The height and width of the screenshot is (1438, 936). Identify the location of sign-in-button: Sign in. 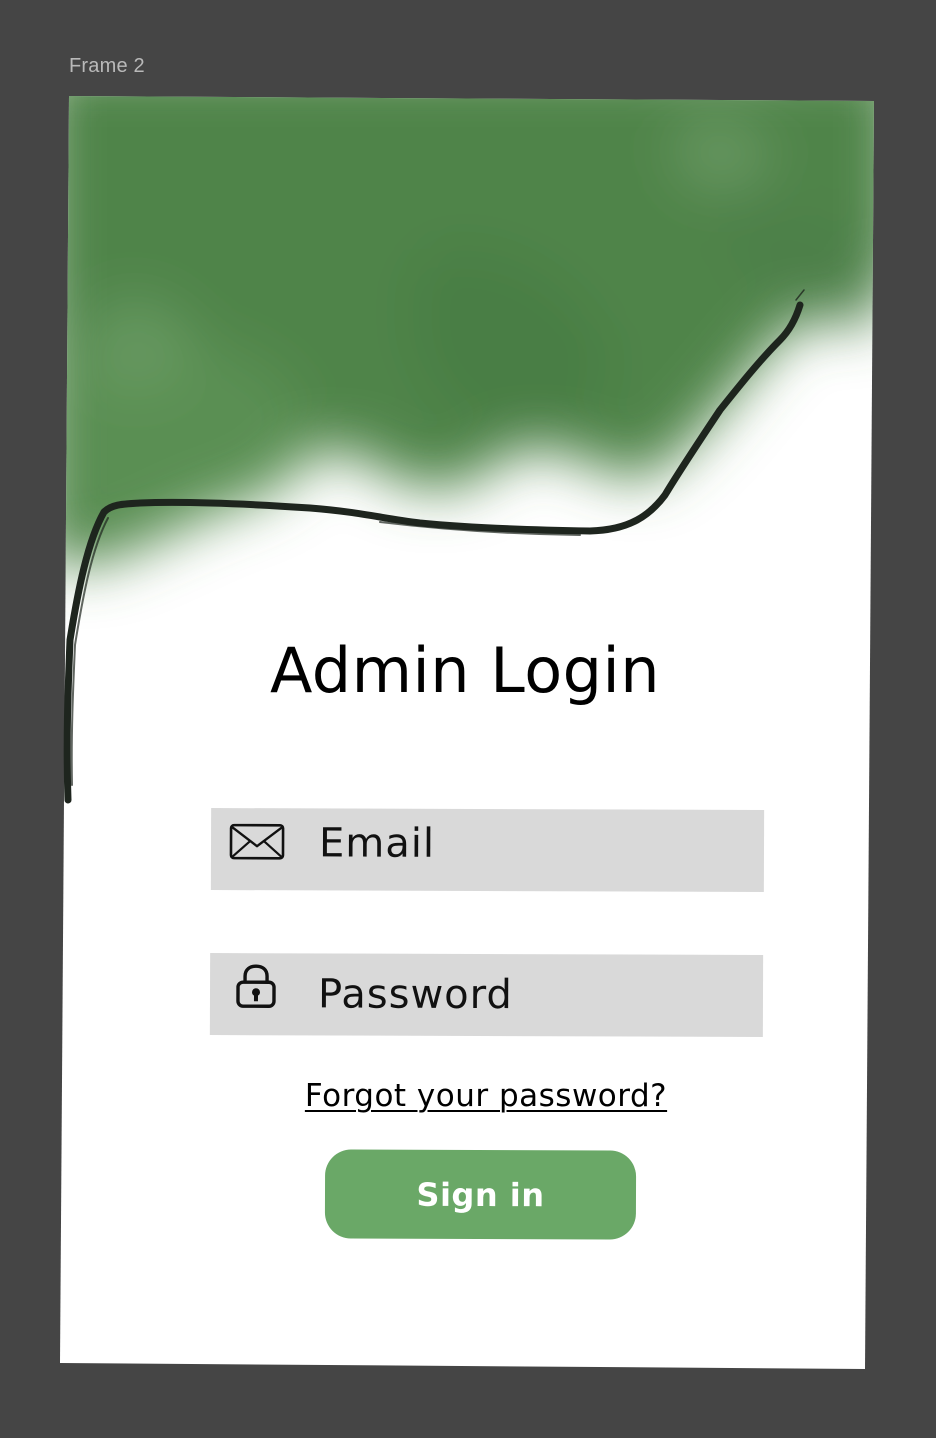
(480, 1194).